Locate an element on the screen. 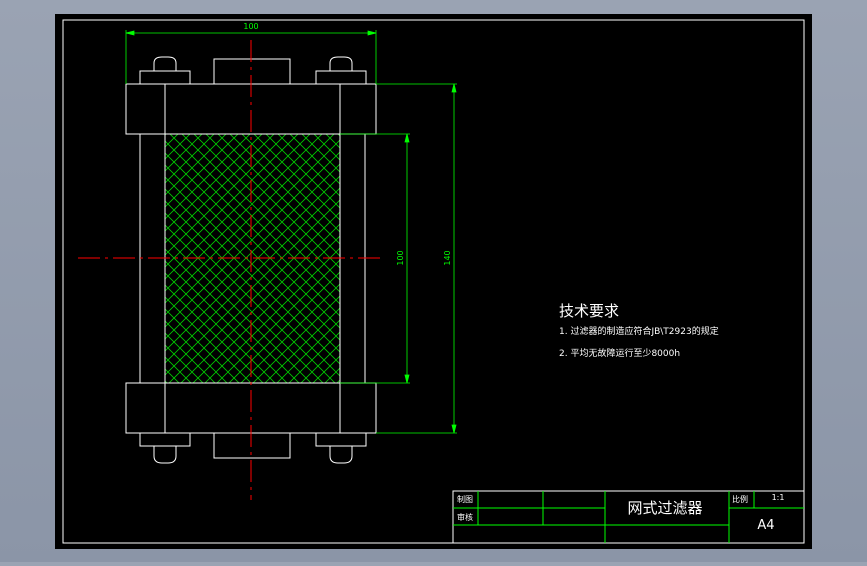  scale-value: 1:1 is located at coordinates (778, 497).